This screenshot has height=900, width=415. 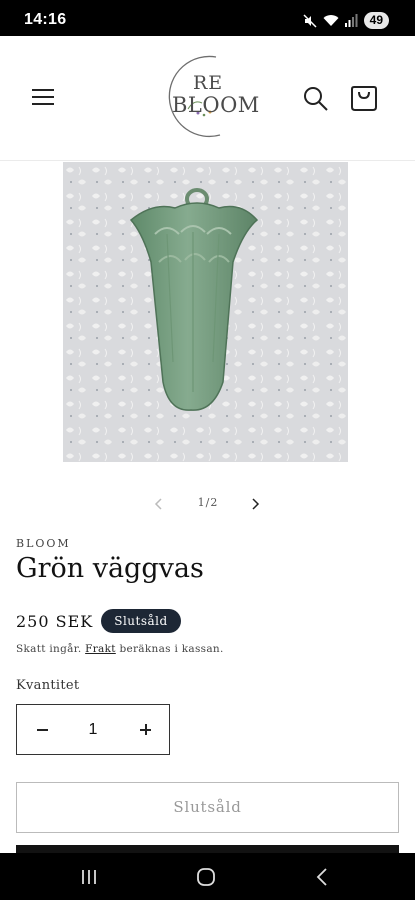 What do you see at coordinates (171, 649) in the screenshot?
I see `tax-note-suffix: beräknas i kassan.` at bounding box center [171, 649].